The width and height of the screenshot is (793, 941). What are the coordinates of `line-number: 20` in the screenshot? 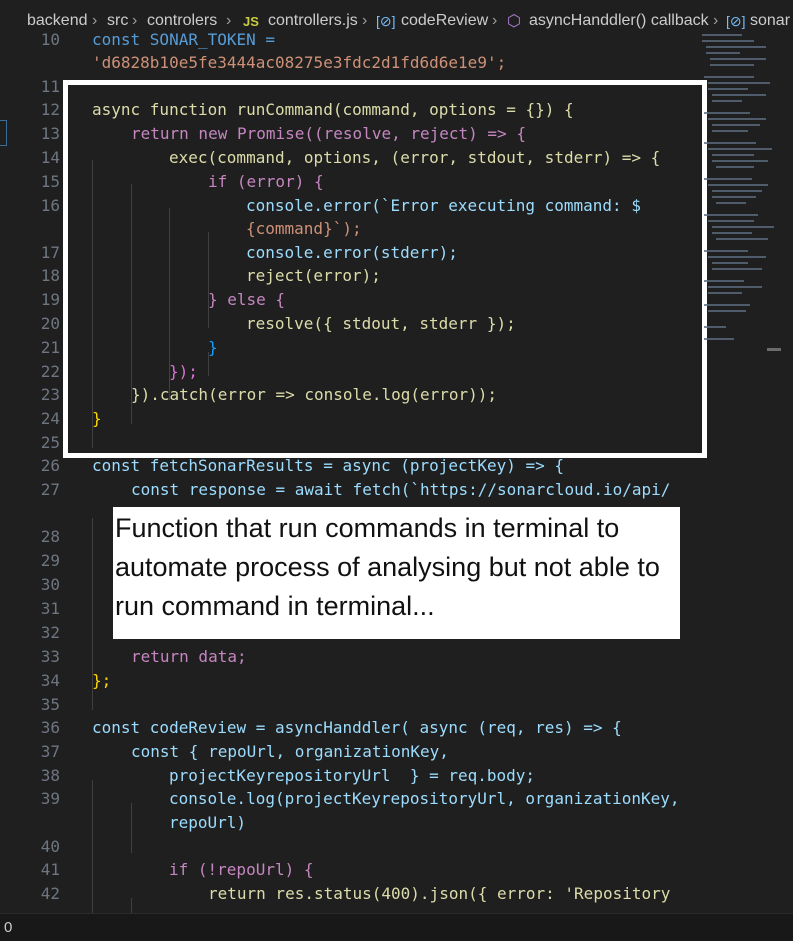 It's located at (50, 323).